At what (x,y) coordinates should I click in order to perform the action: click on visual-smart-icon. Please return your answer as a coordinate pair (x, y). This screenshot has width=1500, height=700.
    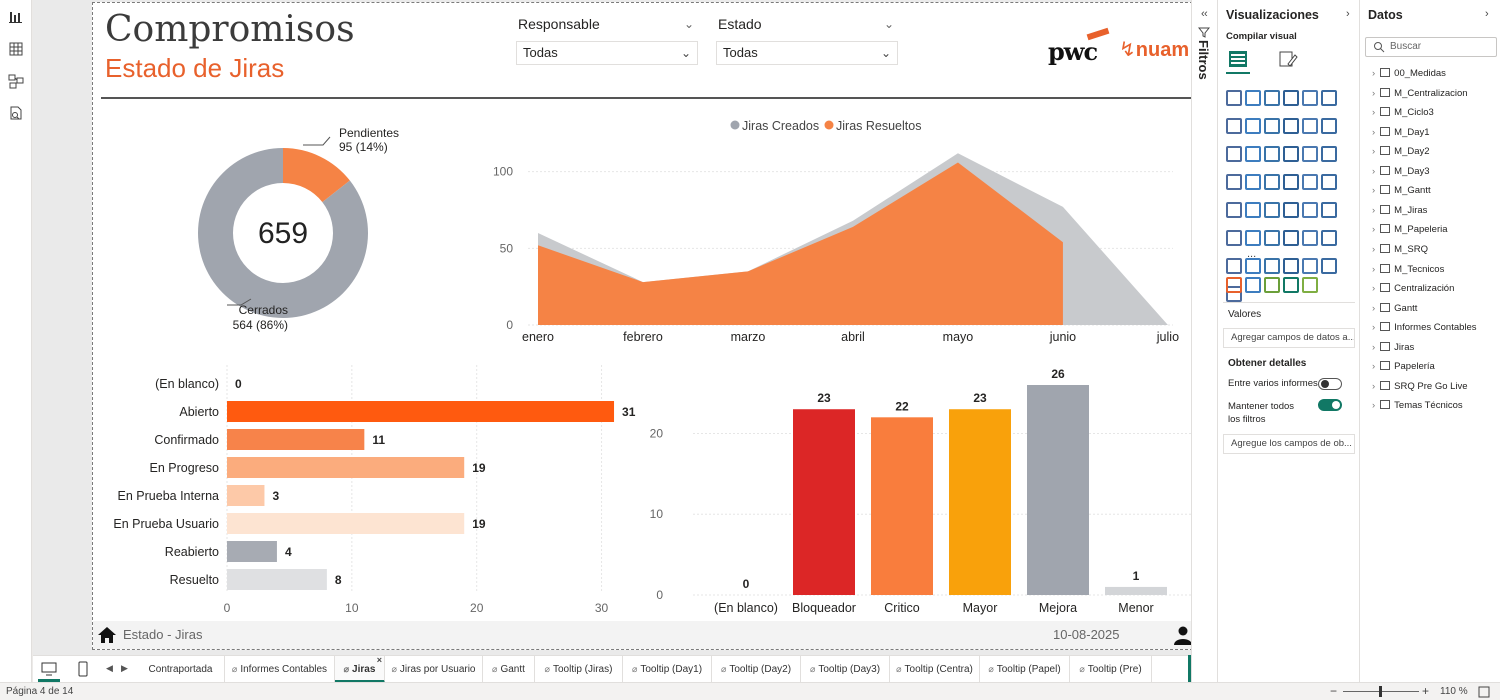
    Looking at the image, I should click on (1329, 266).